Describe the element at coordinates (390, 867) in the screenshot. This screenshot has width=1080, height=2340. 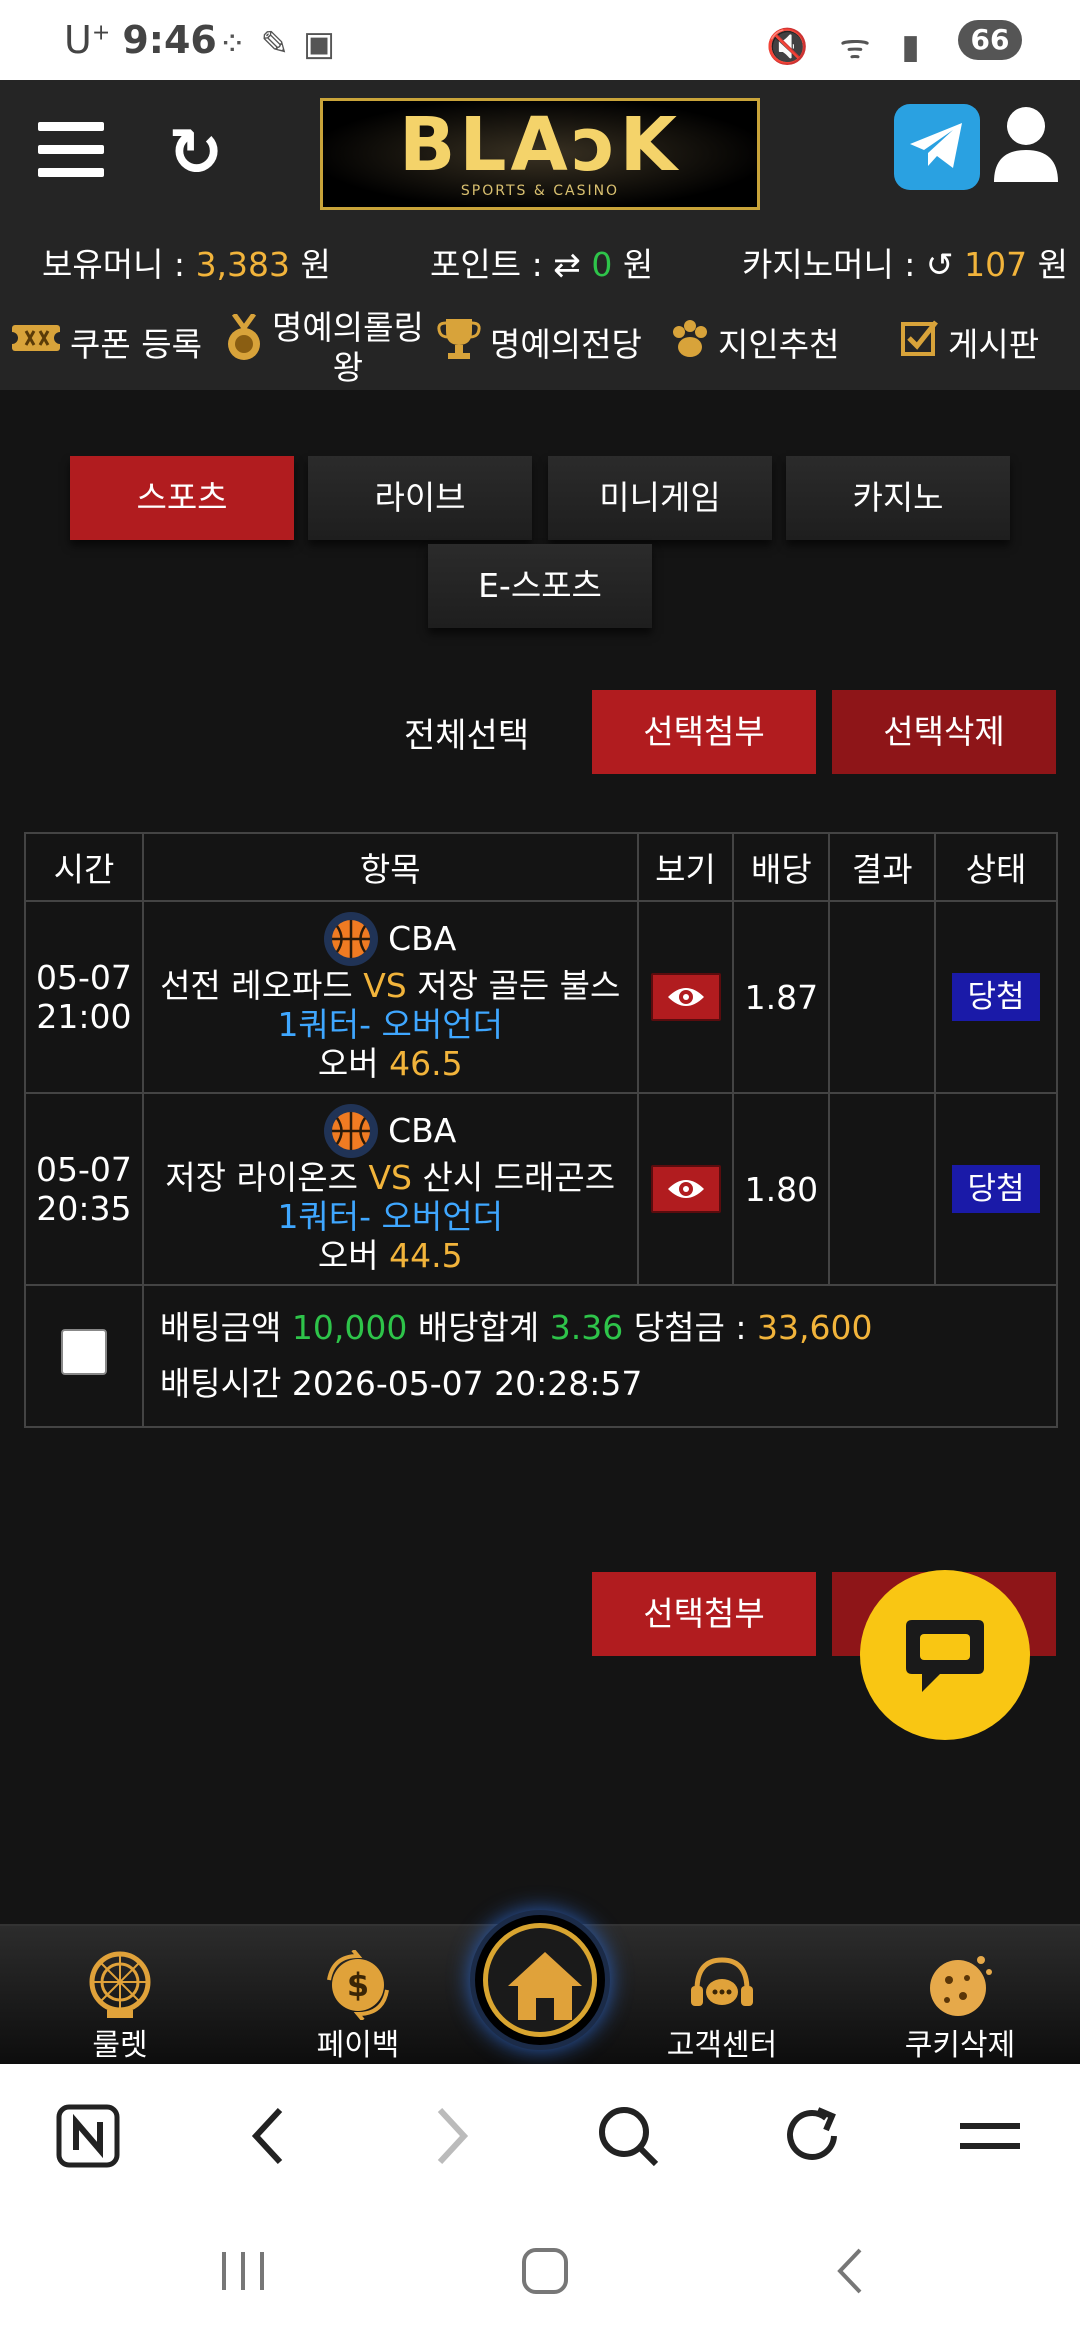
I see `header-item: 항목` at that location.